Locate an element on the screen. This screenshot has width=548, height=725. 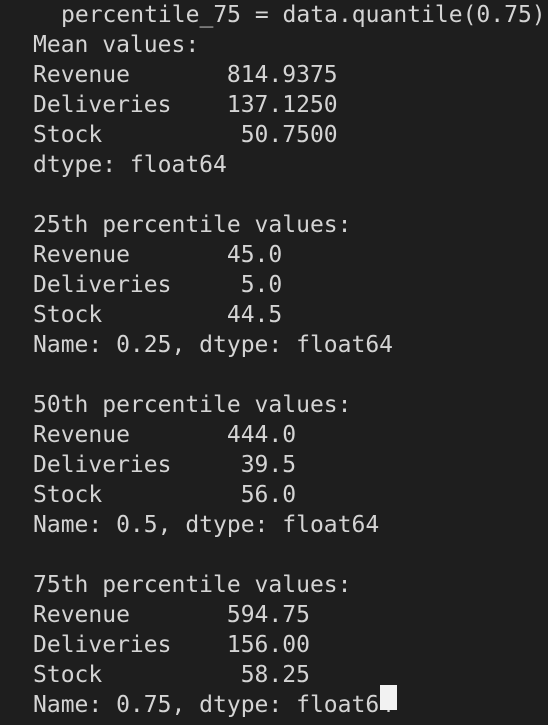
output-line: Deliveries 137.1250 is located at coordinates (185, 105).